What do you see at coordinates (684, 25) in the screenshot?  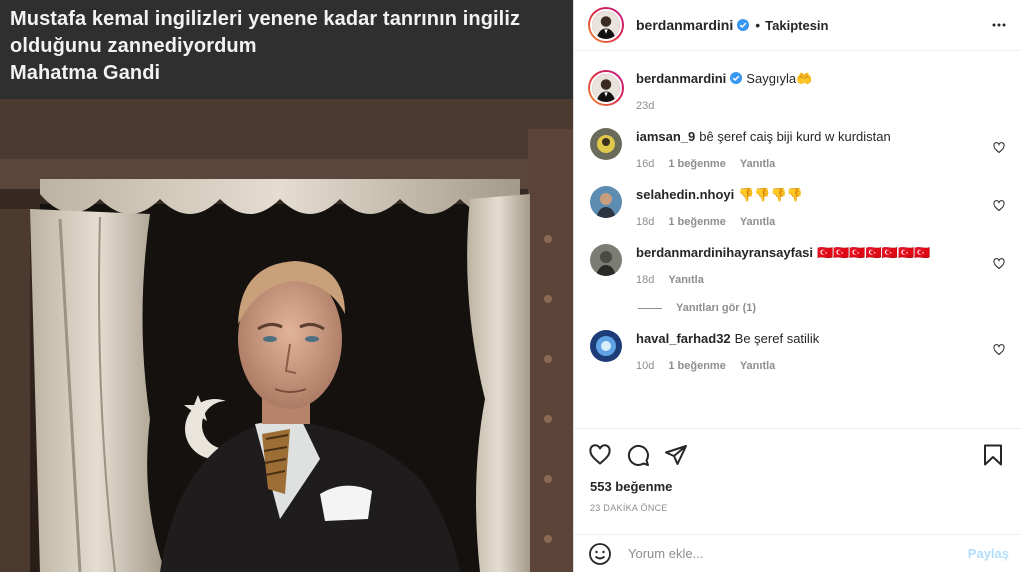 I see `author-username-link: berdanmardini` at bounding box center [684, 25].